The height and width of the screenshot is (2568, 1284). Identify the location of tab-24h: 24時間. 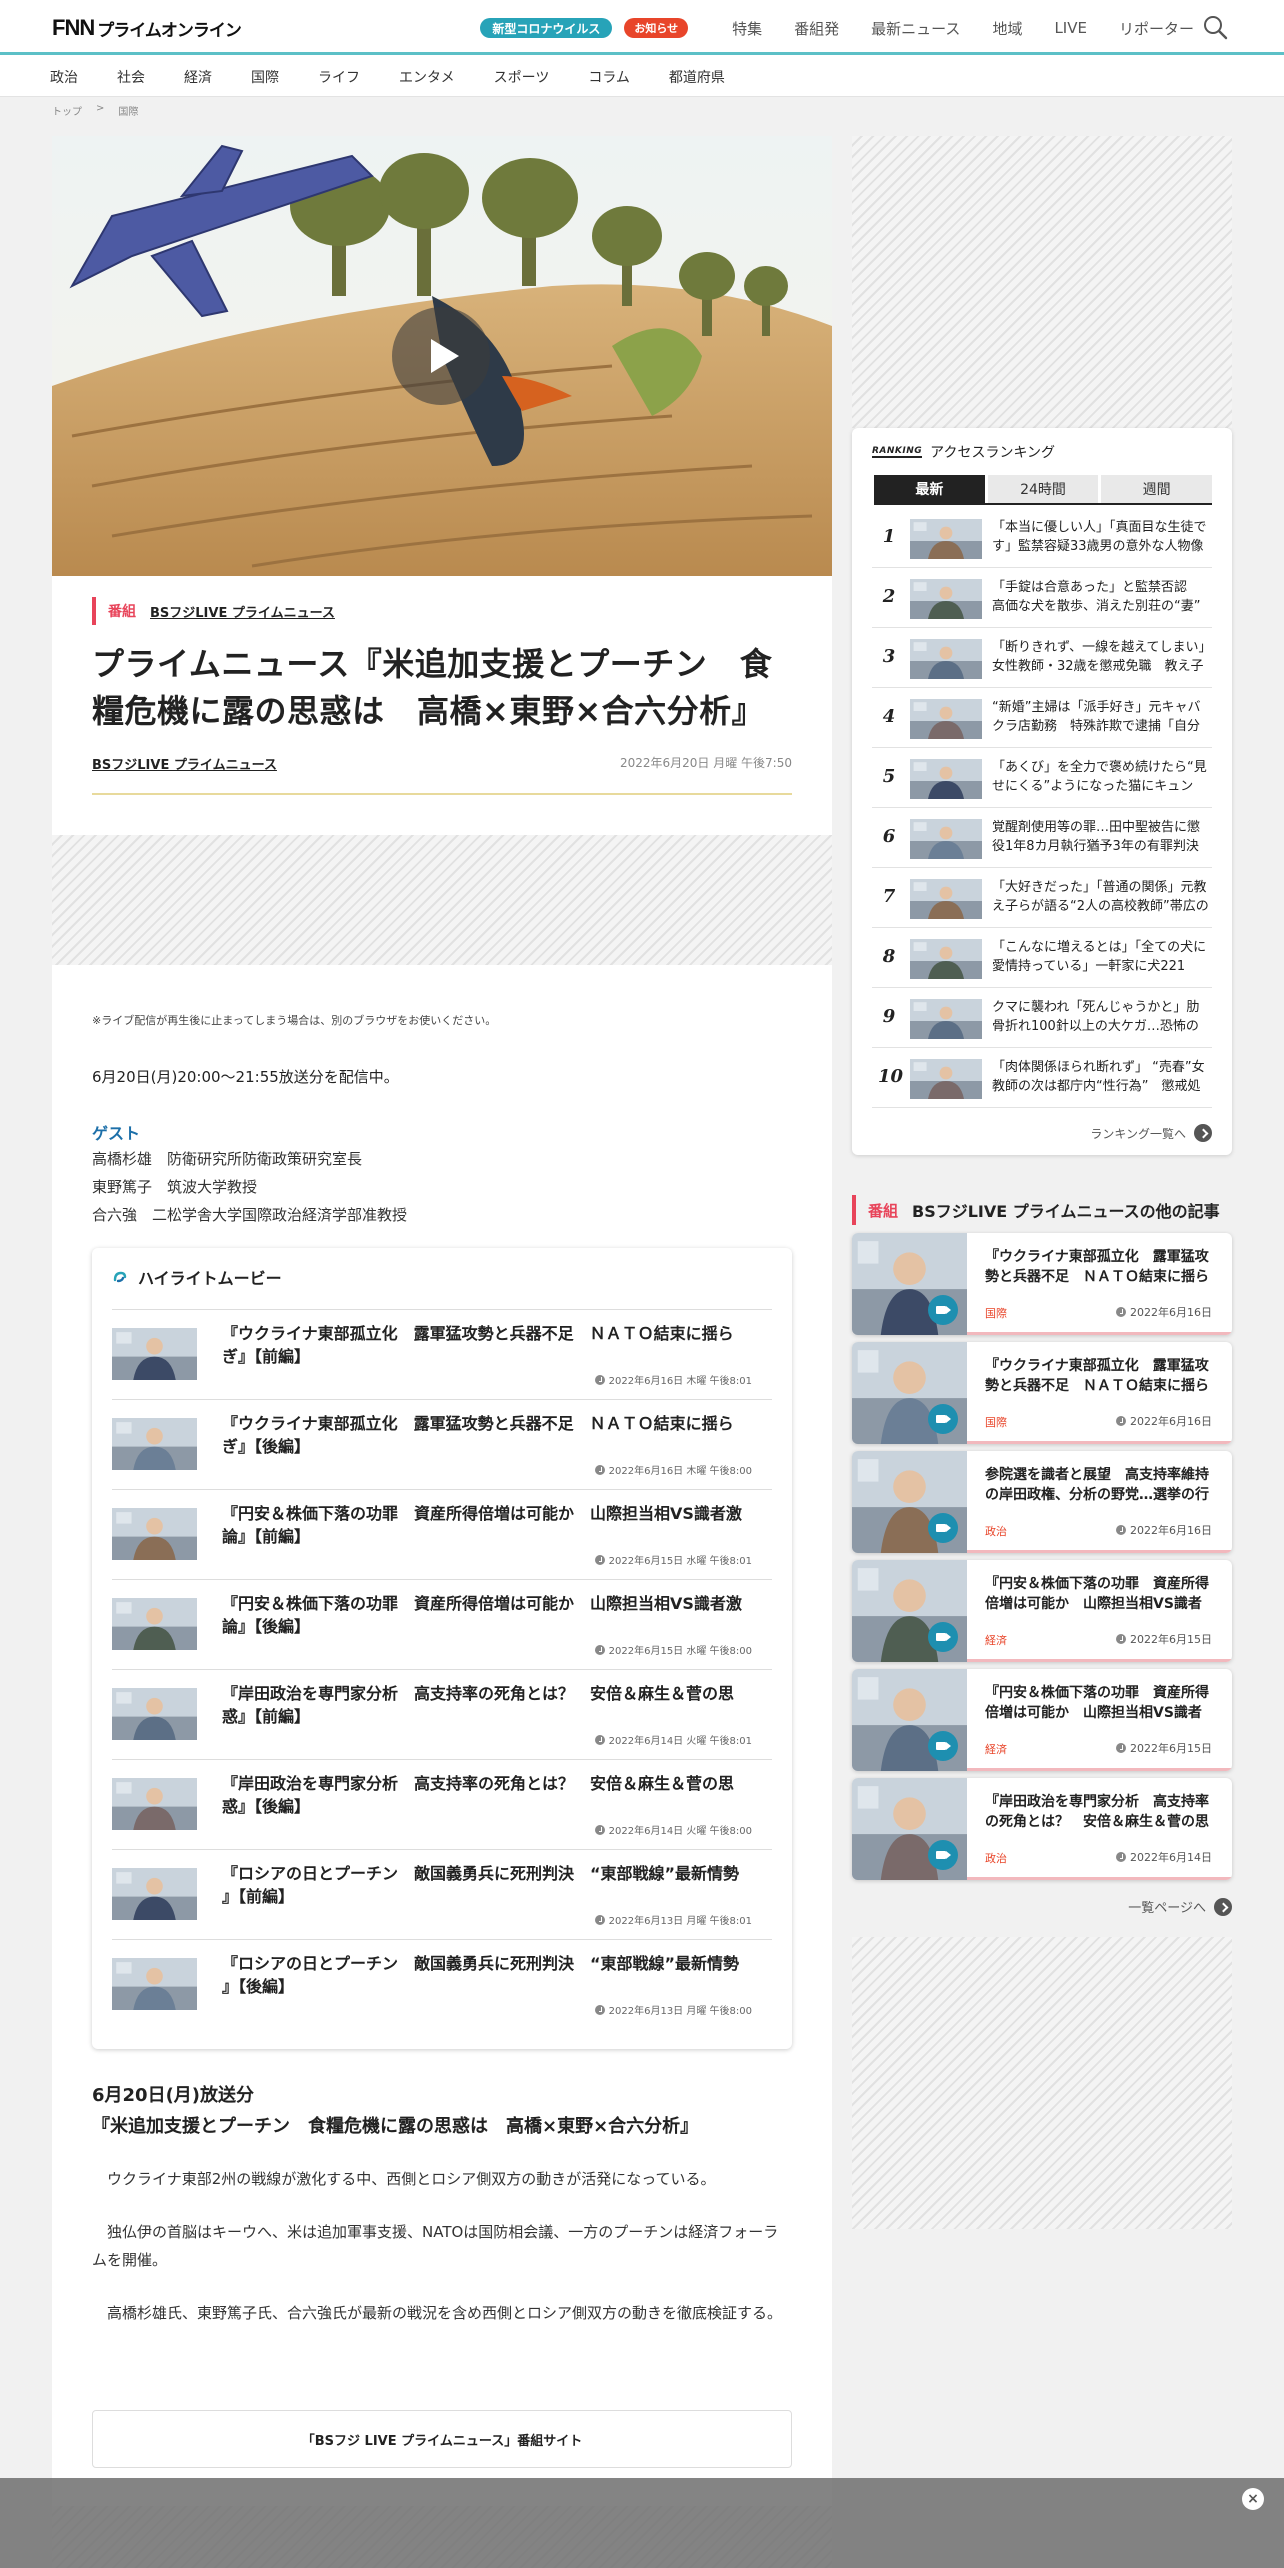
(1043, 489).